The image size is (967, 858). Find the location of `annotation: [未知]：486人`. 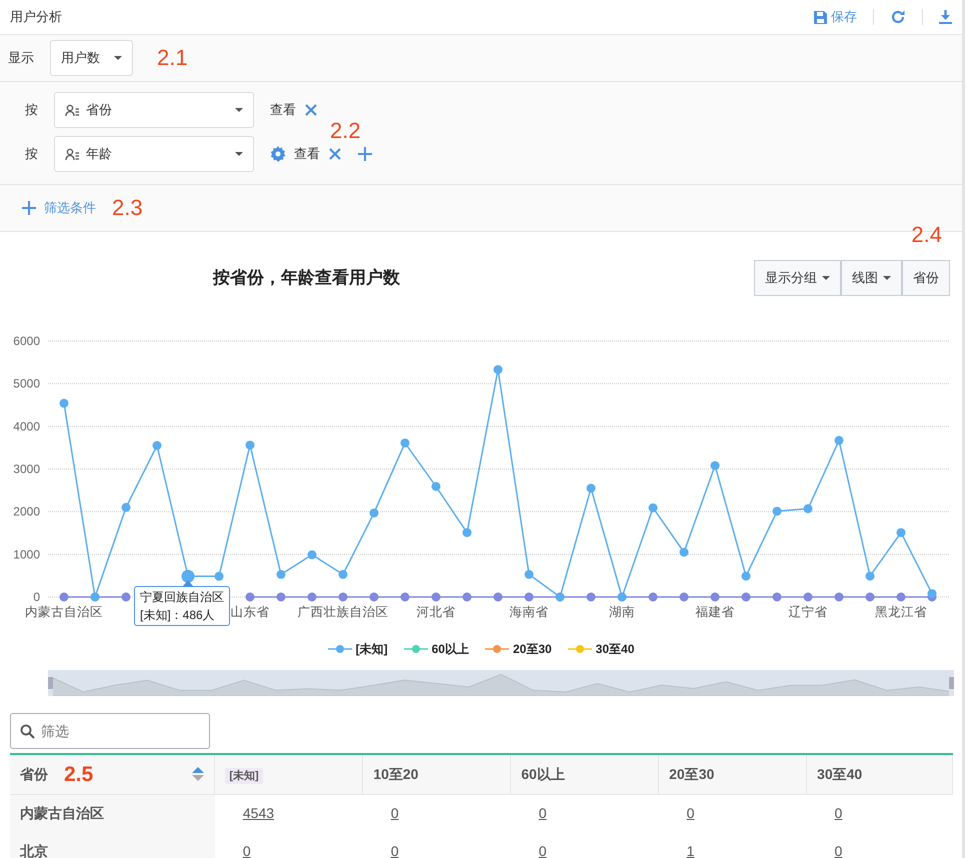

annotation: [未知]：486人 is located at coordinates (178, 615).